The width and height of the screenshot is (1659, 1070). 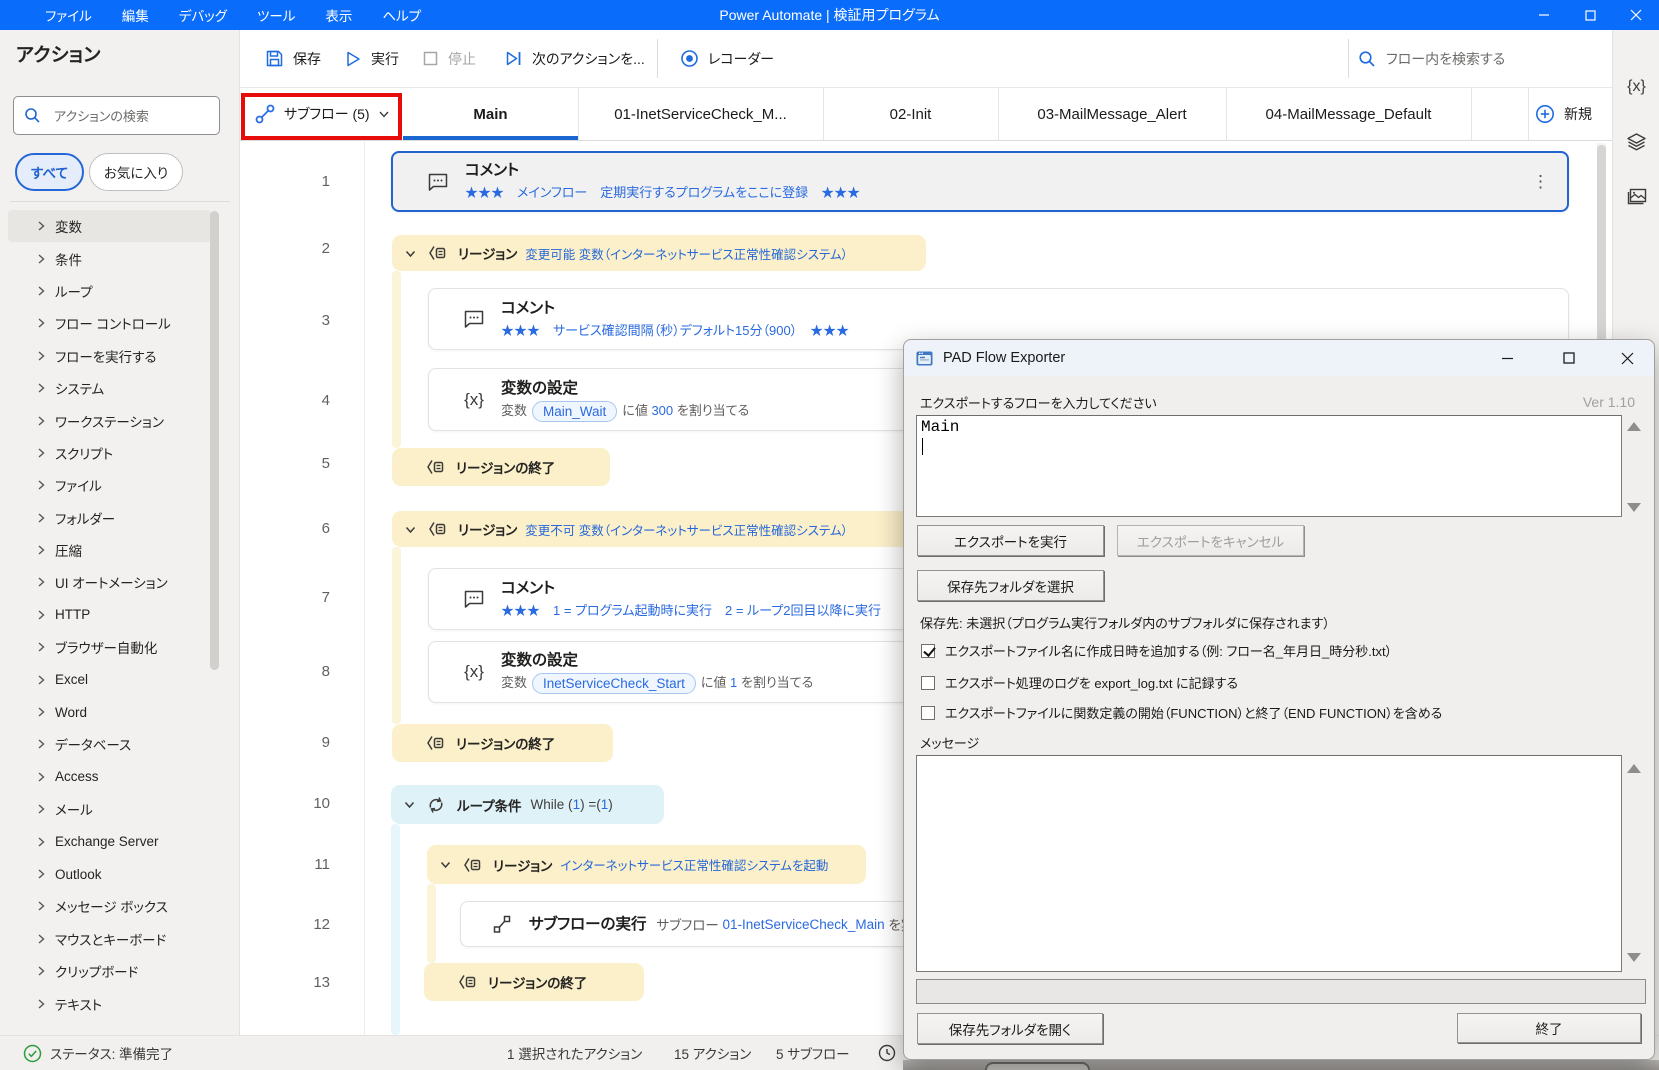 What do you see at coordinates (109, 809) in the screenshot?
I see `sidebar-category-item: メール` at bounding box center [109, 809].